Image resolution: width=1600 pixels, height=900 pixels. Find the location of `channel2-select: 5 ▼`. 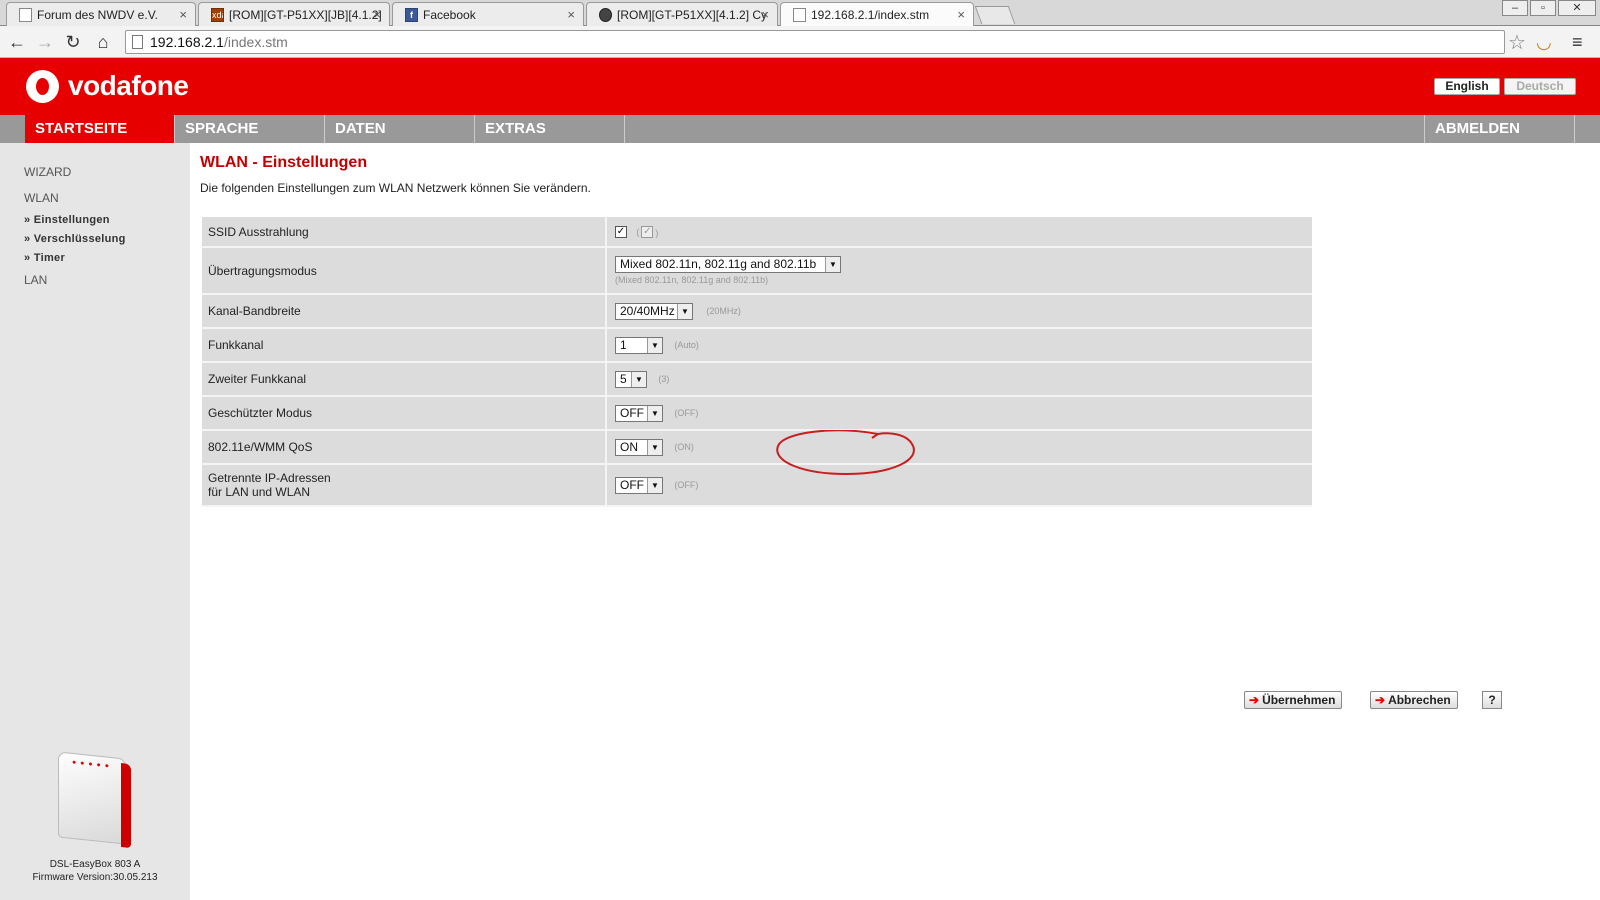

channel2-select: 5 ▼ is located at coordinates (631, 379).